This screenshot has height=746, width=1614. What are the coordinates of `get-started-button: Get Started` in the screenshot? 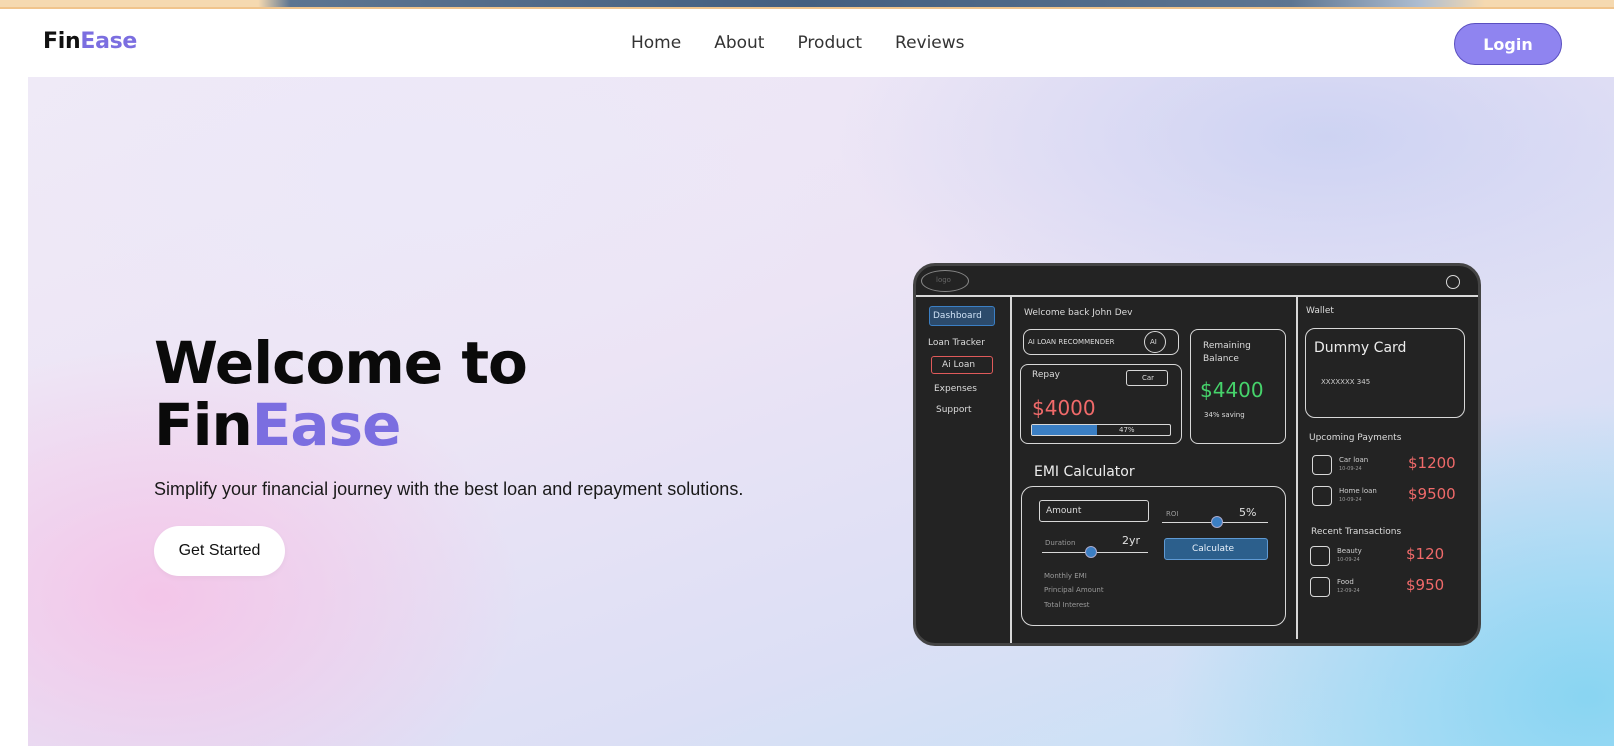 It's located at (219, 551).